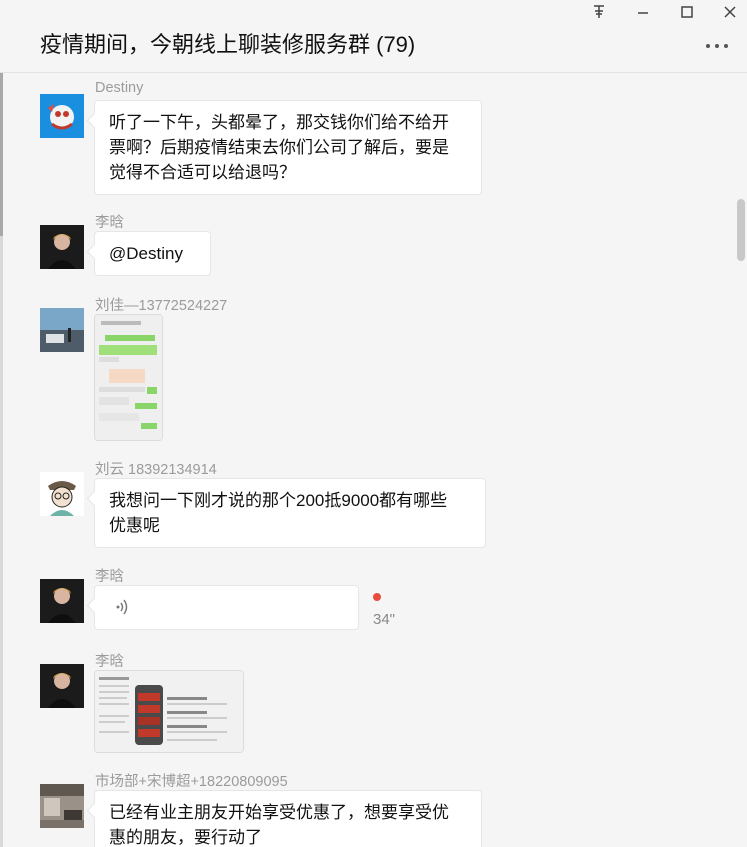 The image size is (747, 847). I want to click on message-line: 惠的朋友，要行动了, so click(185, 837).